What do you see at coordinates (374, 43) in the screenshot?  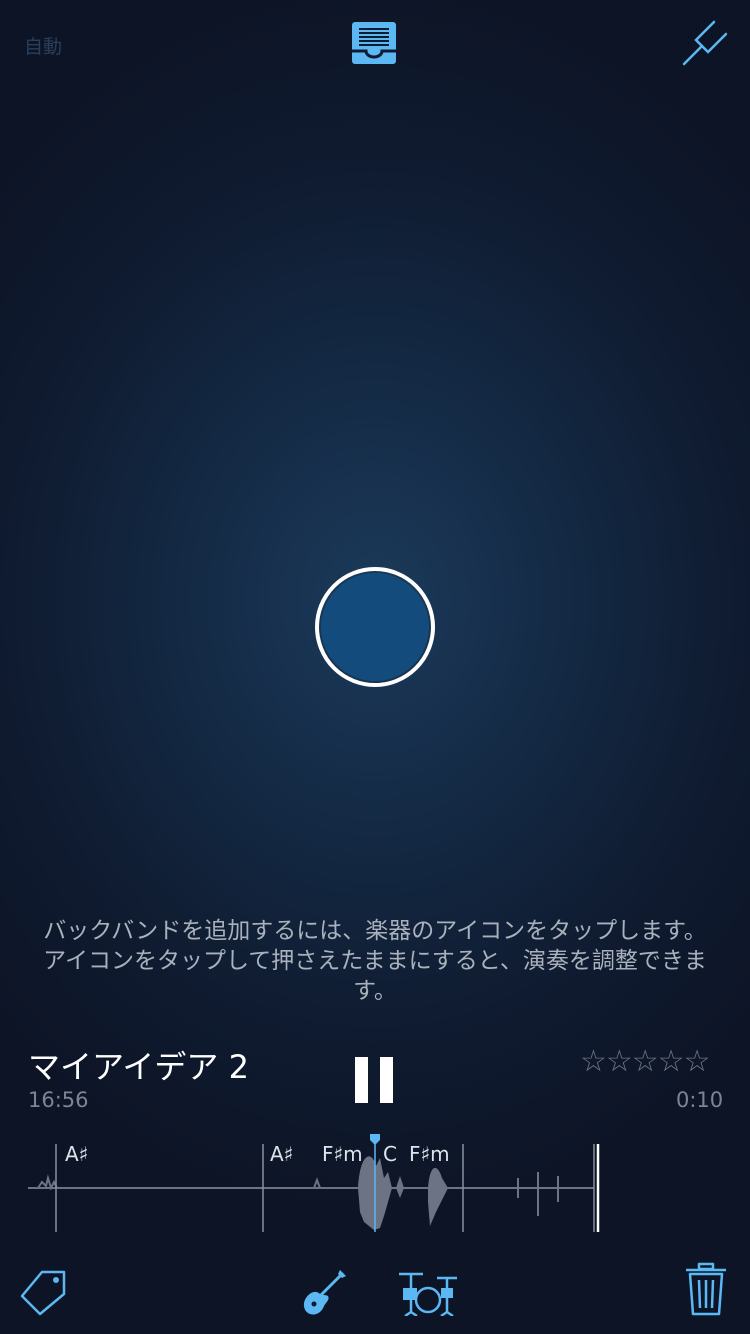 I see `inbox-icon` at bounding box center [374, 43].